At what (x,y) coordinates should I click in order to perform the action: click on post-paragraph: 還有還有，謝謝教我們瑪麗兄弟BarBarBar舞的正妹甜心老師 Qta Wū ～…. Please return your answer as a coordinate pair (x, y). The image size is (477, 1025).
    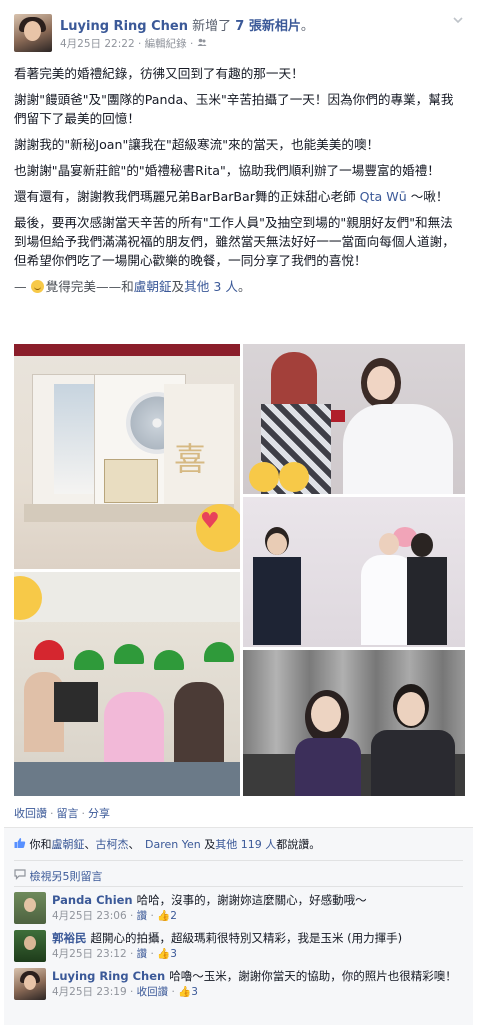
    Looking at the image, I should click on (239, 196).